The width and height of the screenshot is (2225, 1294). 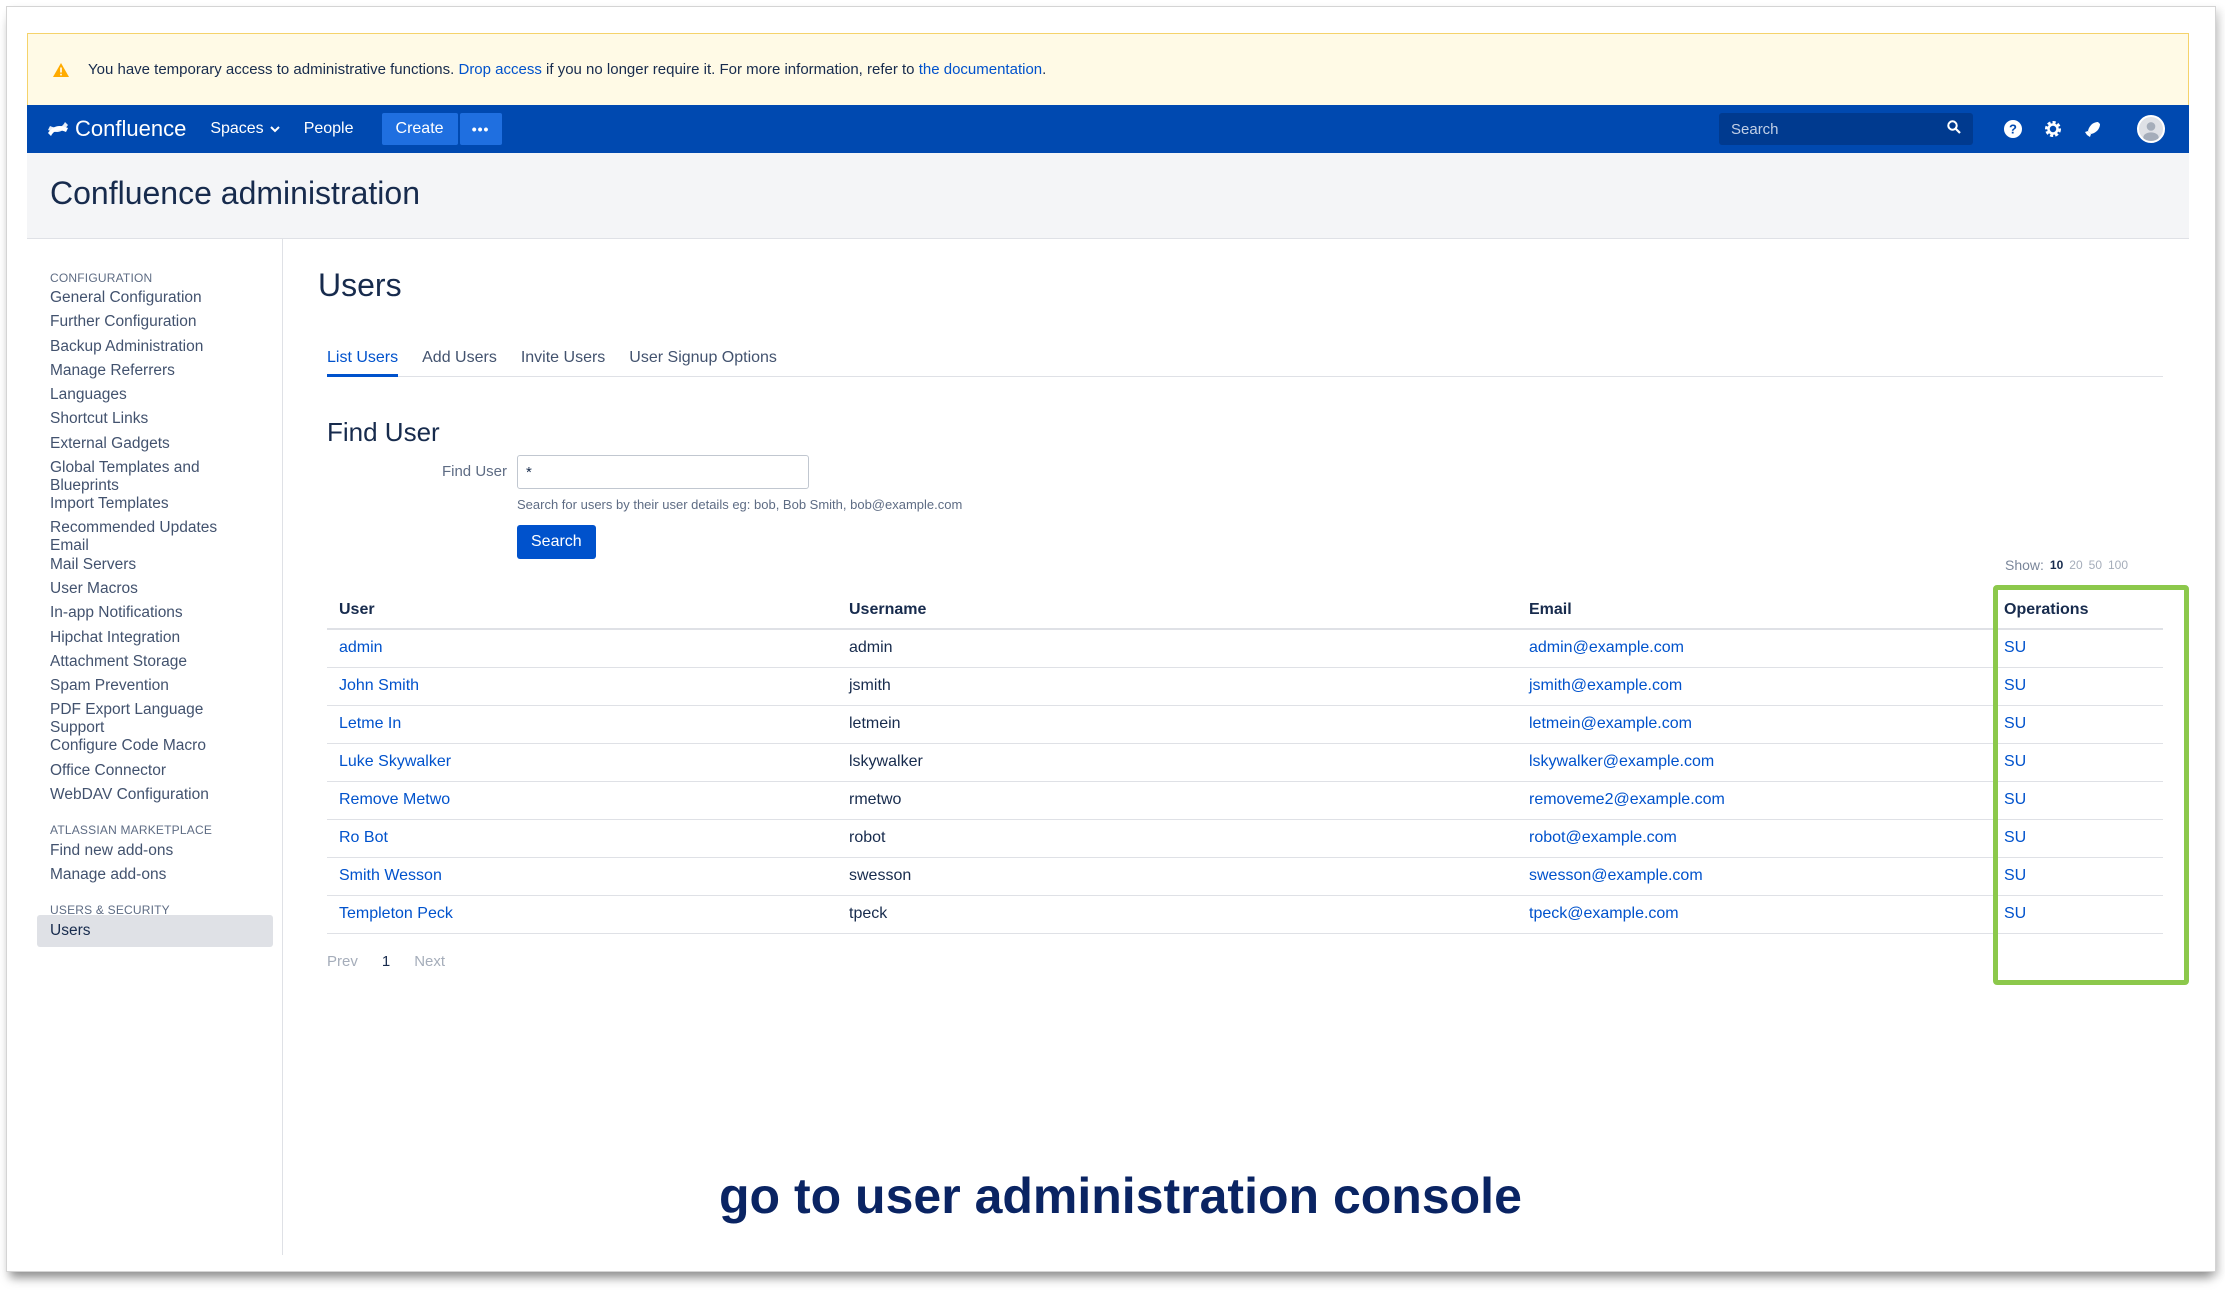 What do you see at coordinates (1755, 129) in the screenshot?
I see `search-placeholder: Search` at bounding box center [1755, 129].